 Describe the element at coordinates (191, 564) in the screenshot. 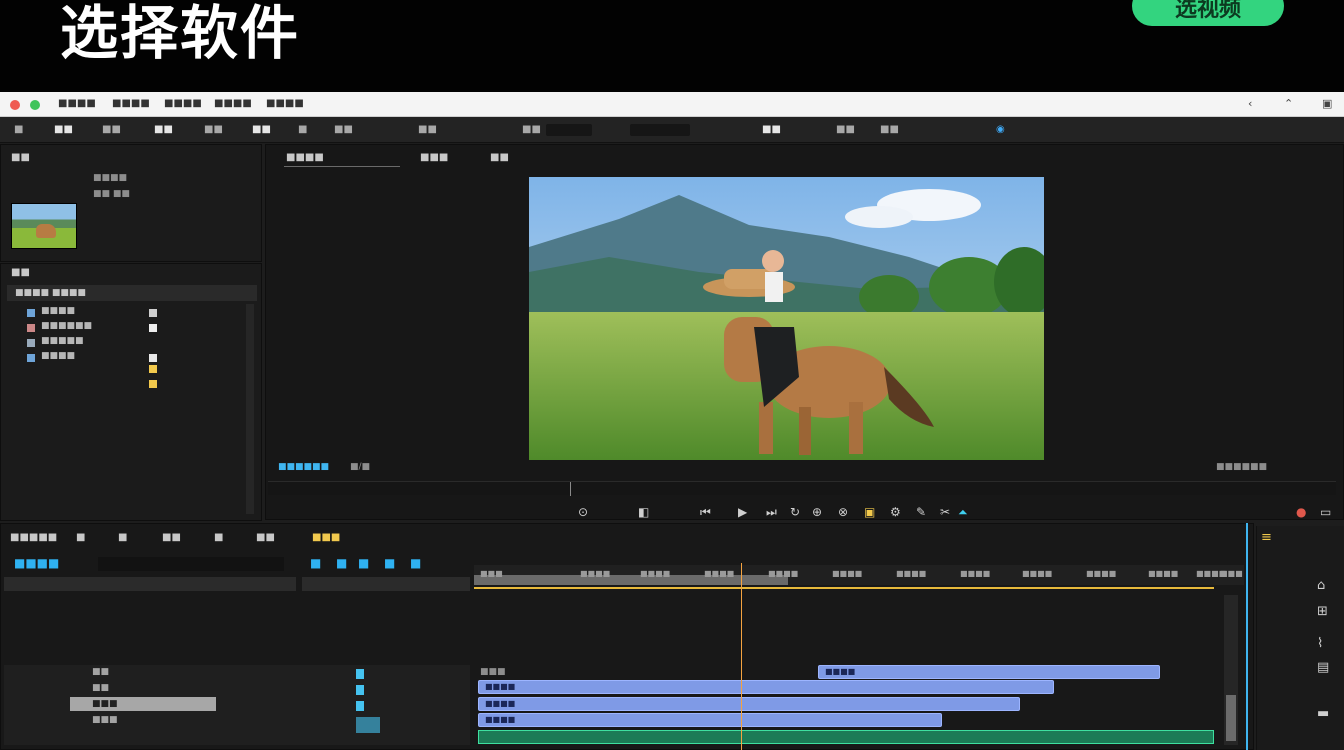

I see `timeline-search-field` at that location.